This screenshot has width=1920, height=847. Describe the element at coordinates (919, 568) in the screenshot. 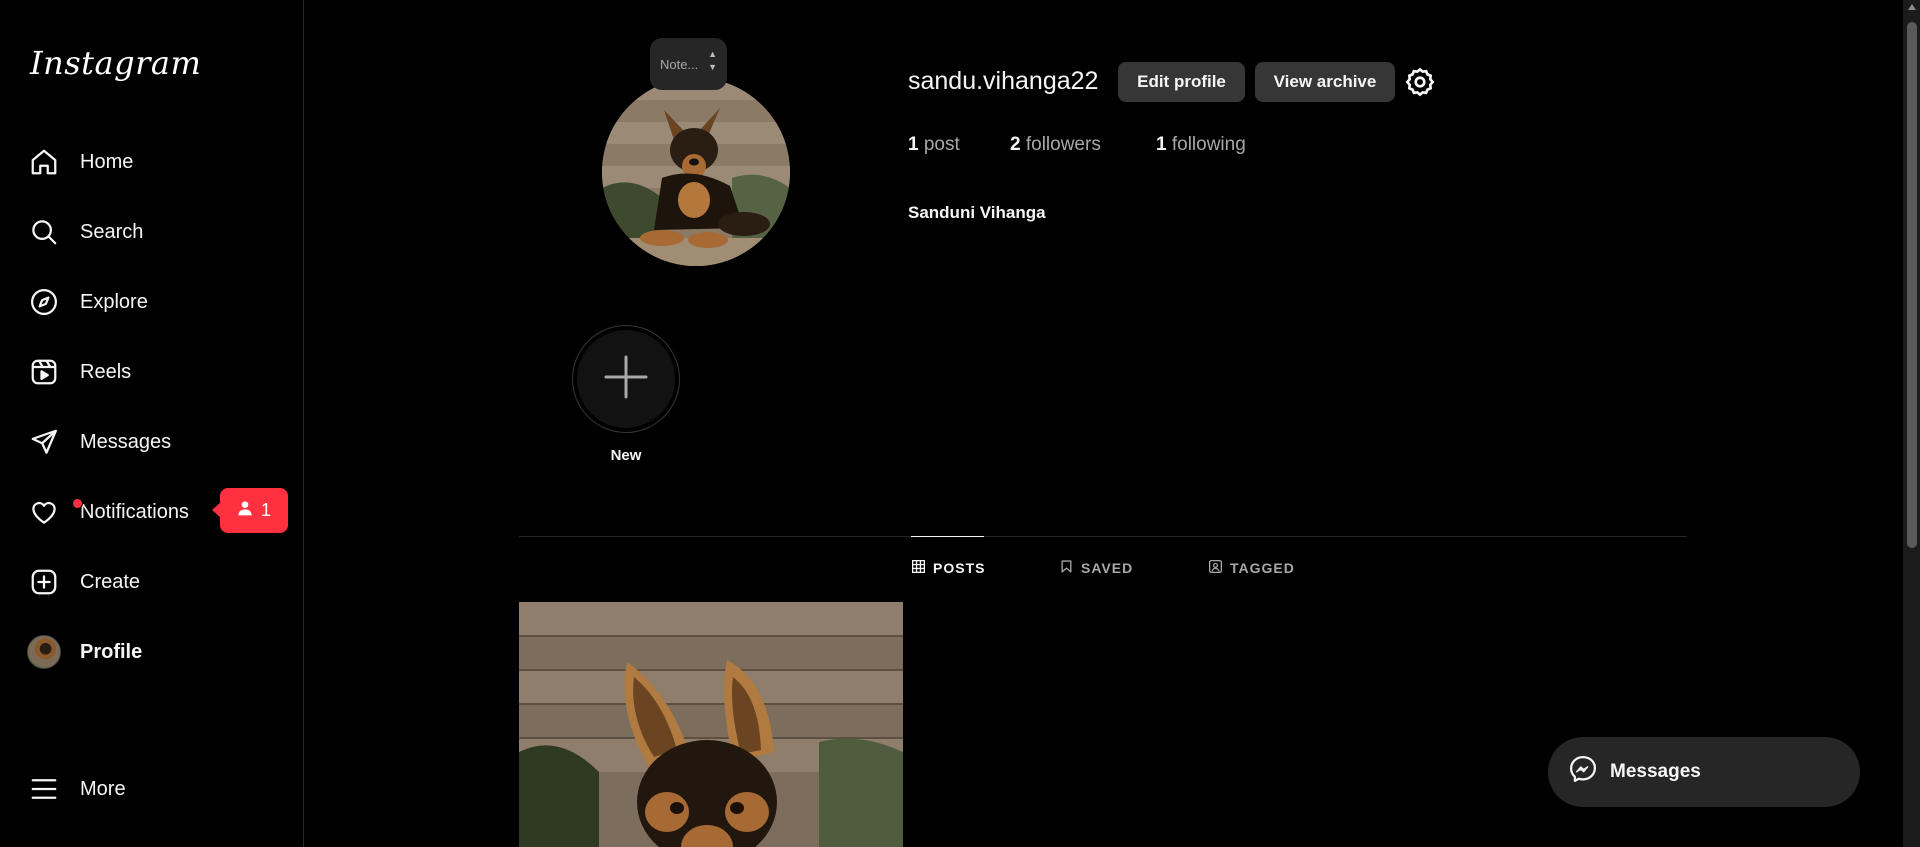

I see `grid-icon` at that location.